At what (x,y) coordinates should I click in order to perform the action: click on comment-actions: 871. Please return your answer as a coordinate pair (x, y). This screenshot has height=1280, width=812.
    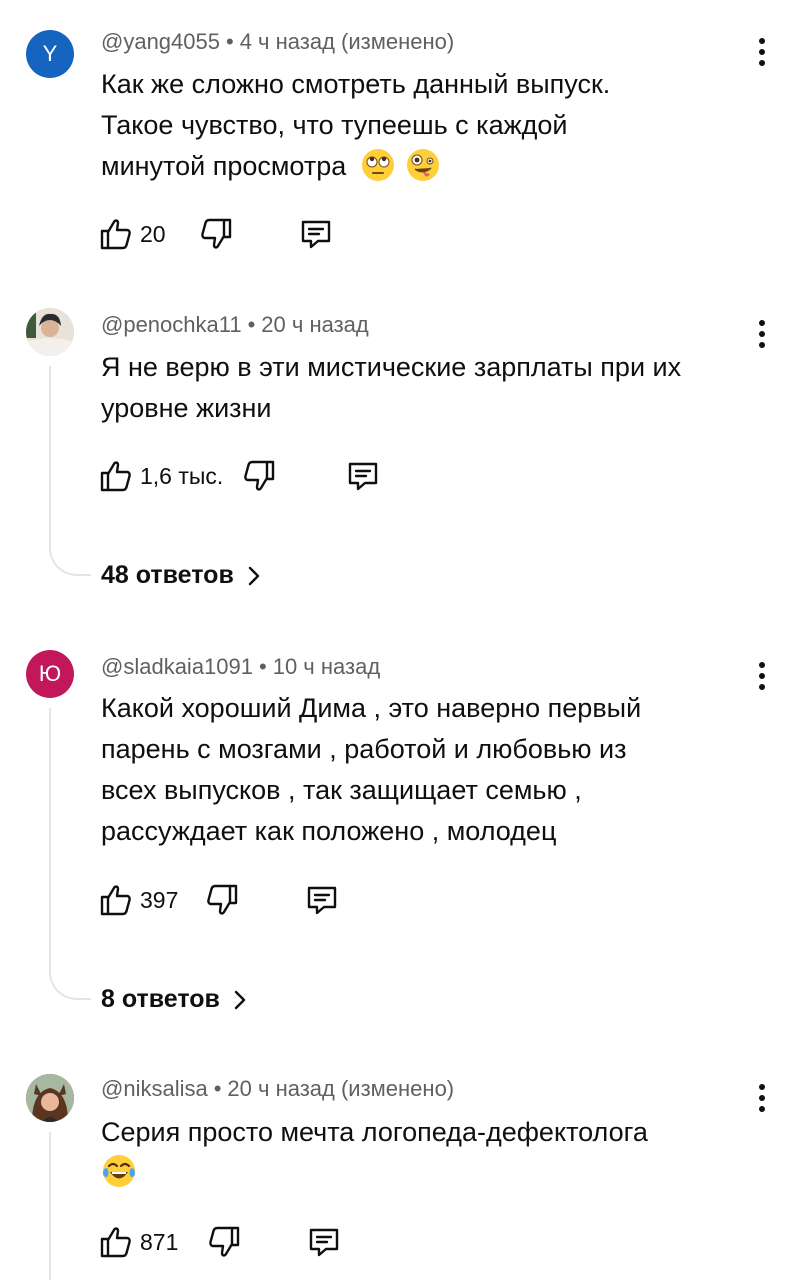
    Looking at the image, I should click on (220, 1242).